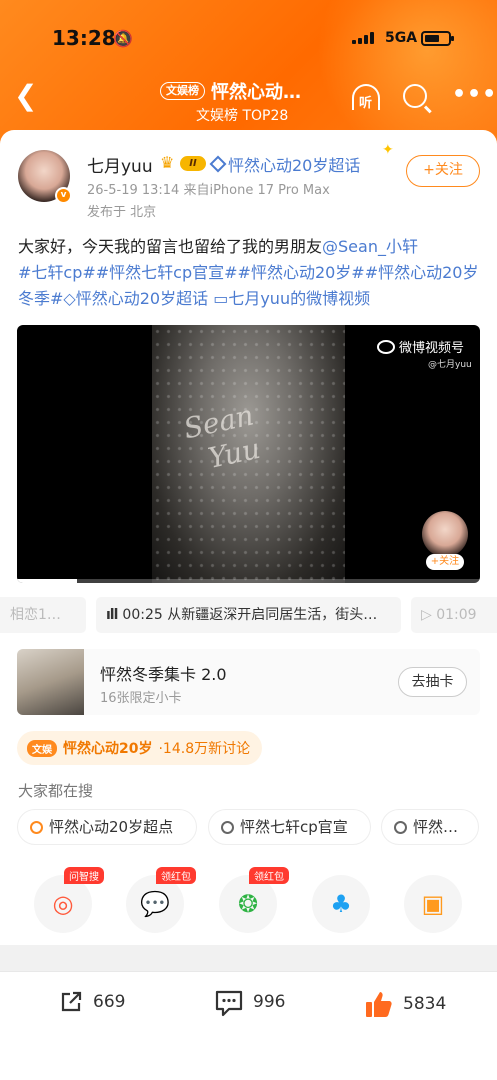 The width and height of the screenshot is (497, 1080). I want to click on save-image-share: ▣, so click(433, 904).